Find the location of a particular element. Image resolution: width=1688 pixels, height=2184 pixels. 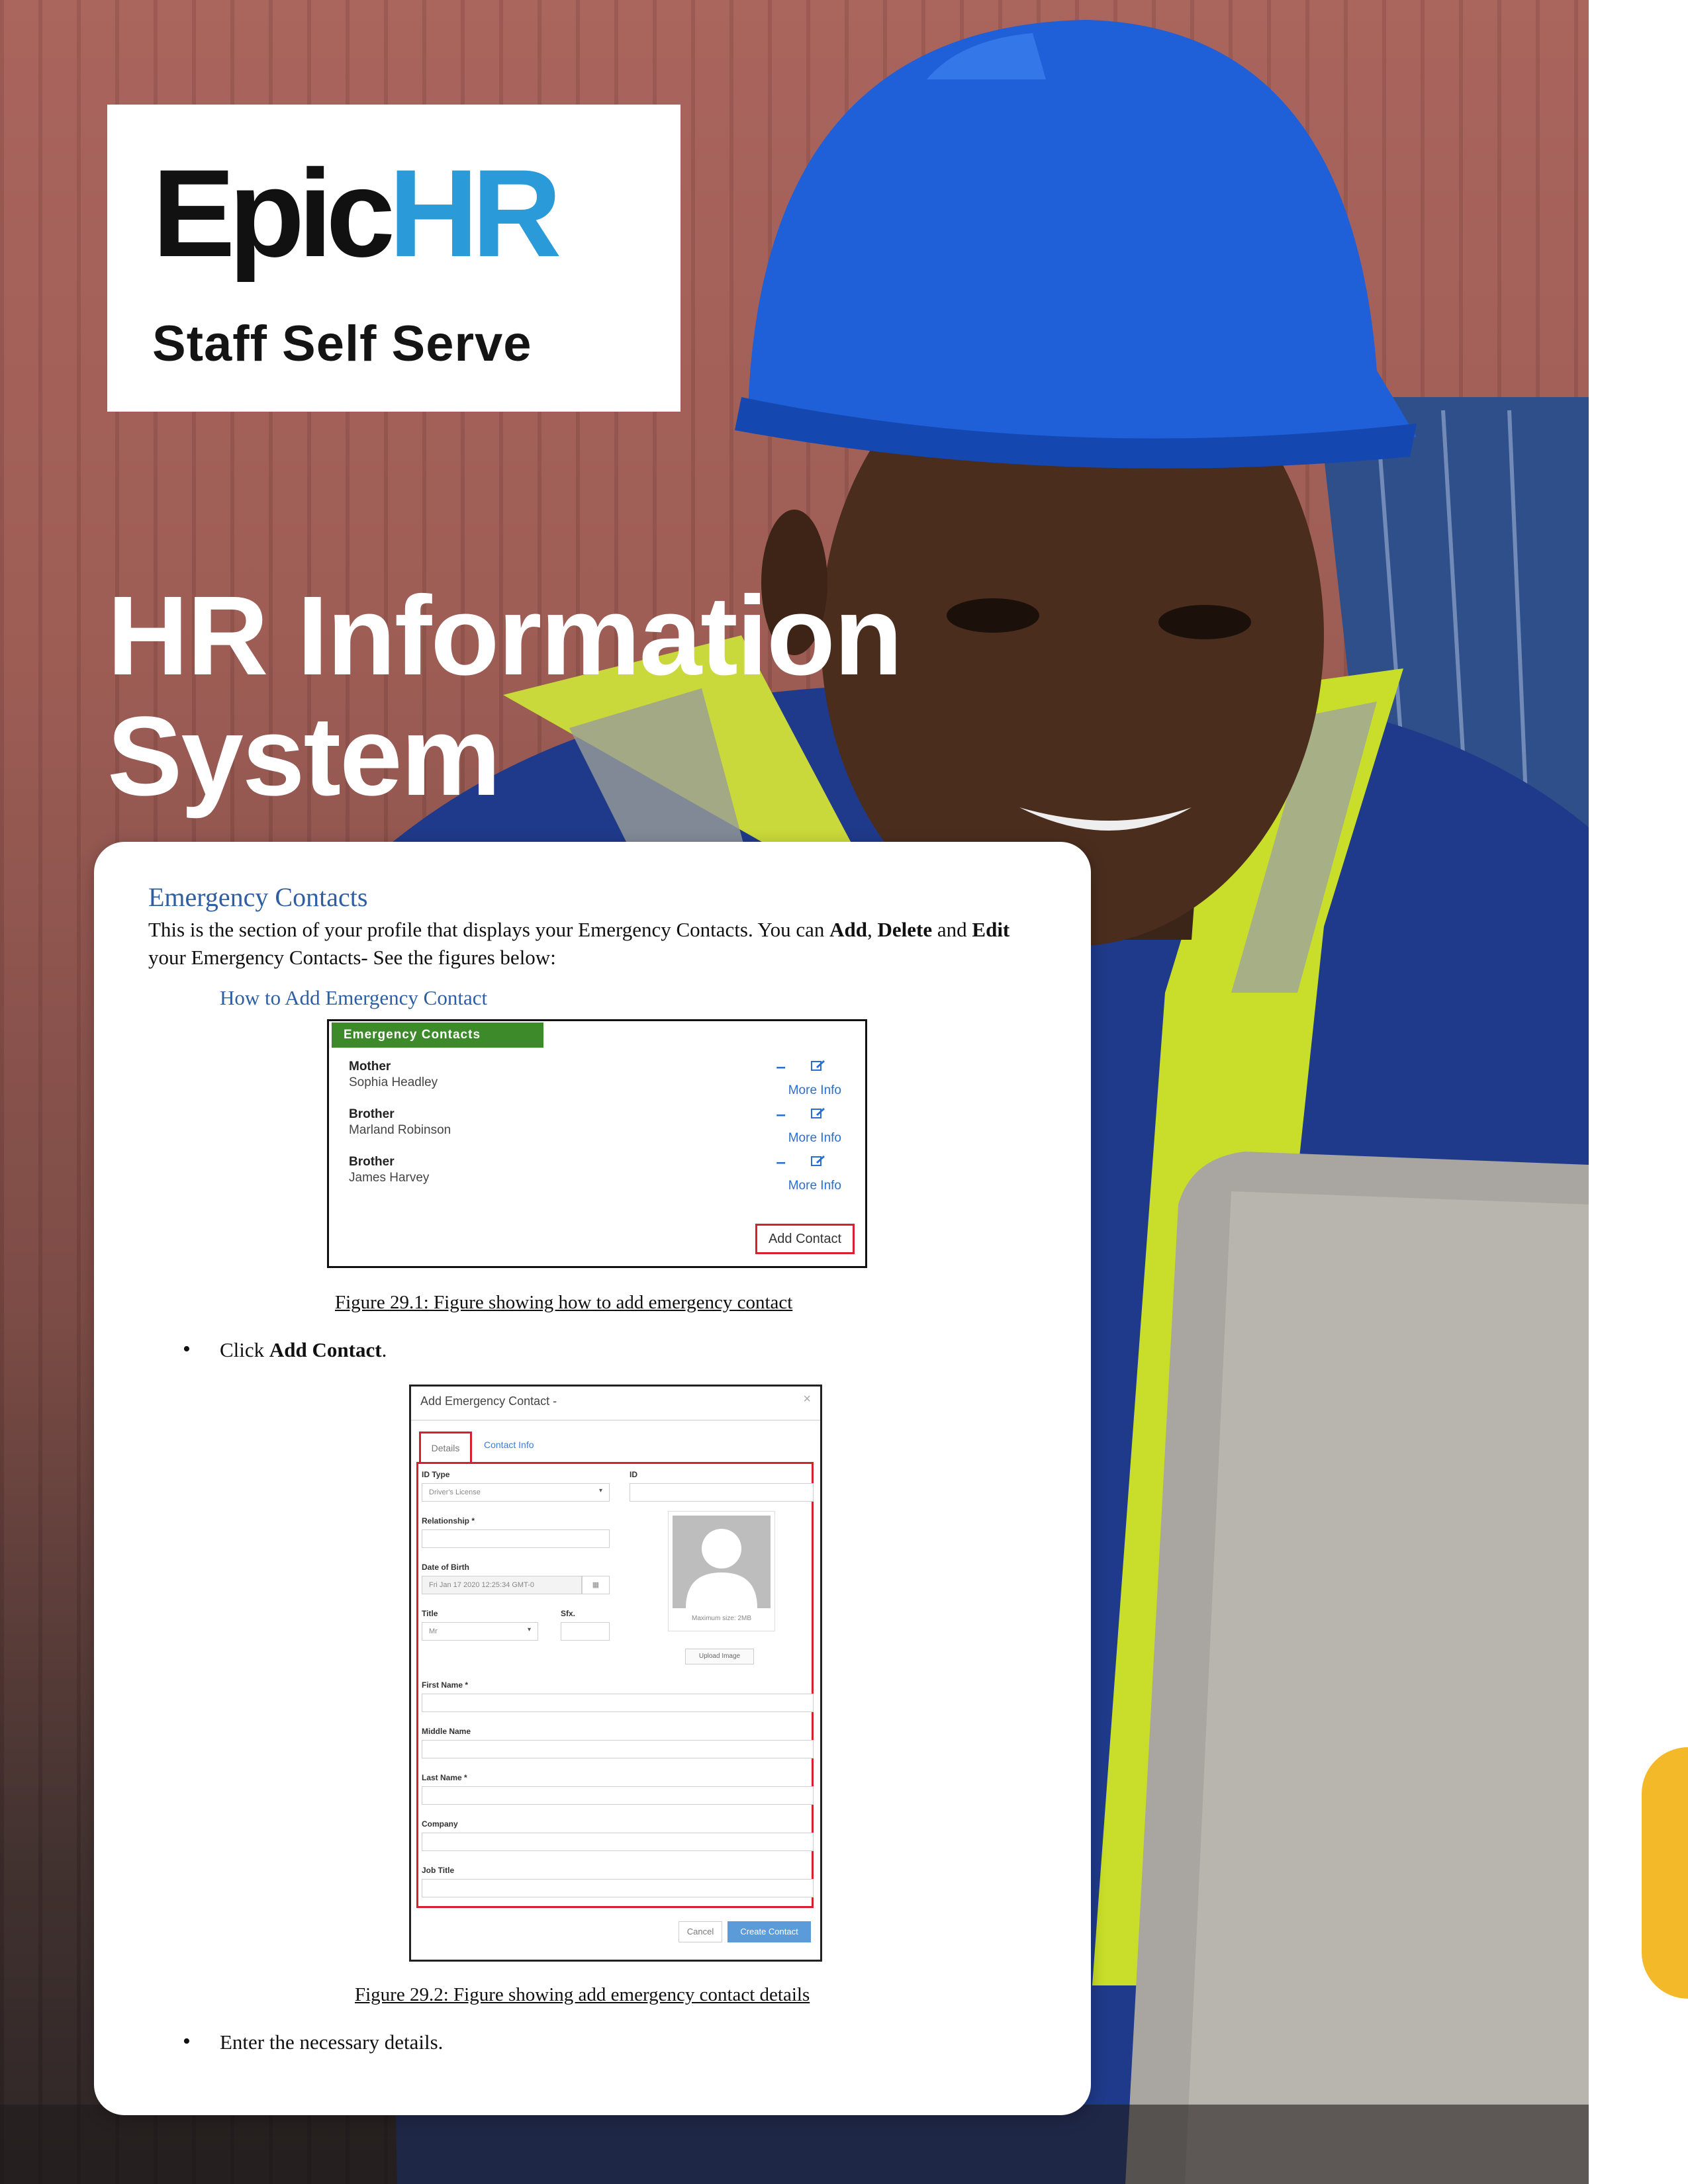

id-input is located at coordinates (722, 1493).